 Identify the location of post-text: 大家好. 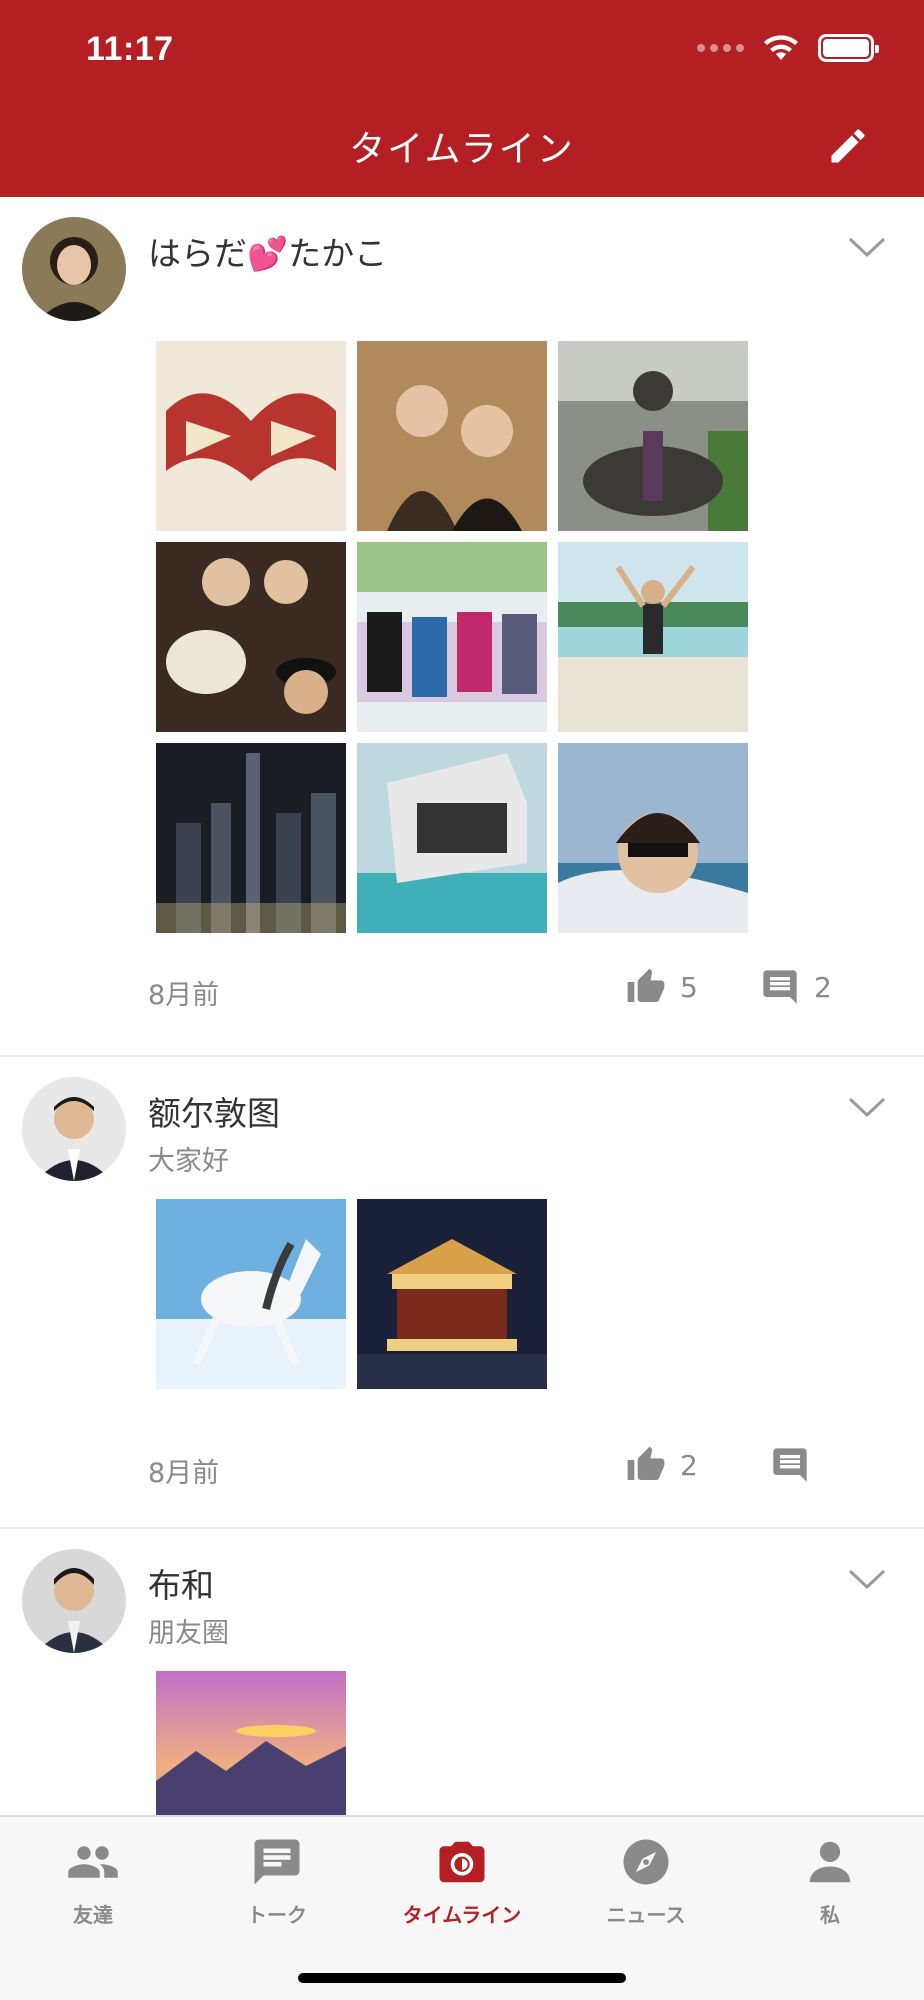
(188, 1161).